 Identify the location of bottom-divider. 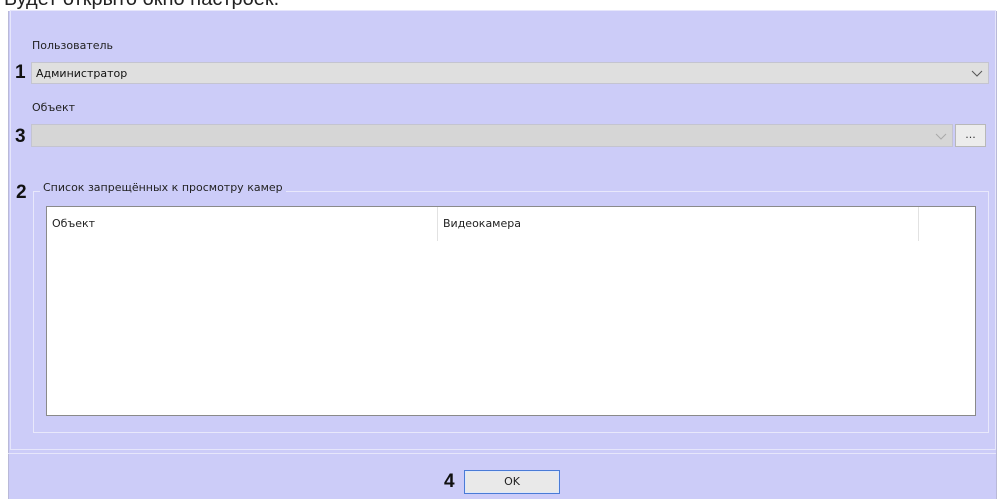
(502, 453).